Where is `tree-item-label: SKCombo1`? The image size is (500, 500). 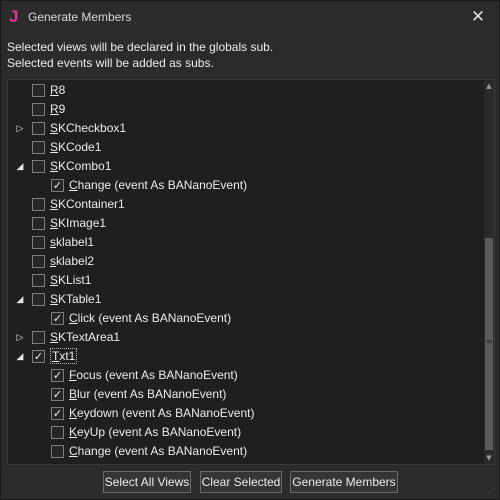 tree-item-label: SKCombo1 is located at coordinates (81, 166).